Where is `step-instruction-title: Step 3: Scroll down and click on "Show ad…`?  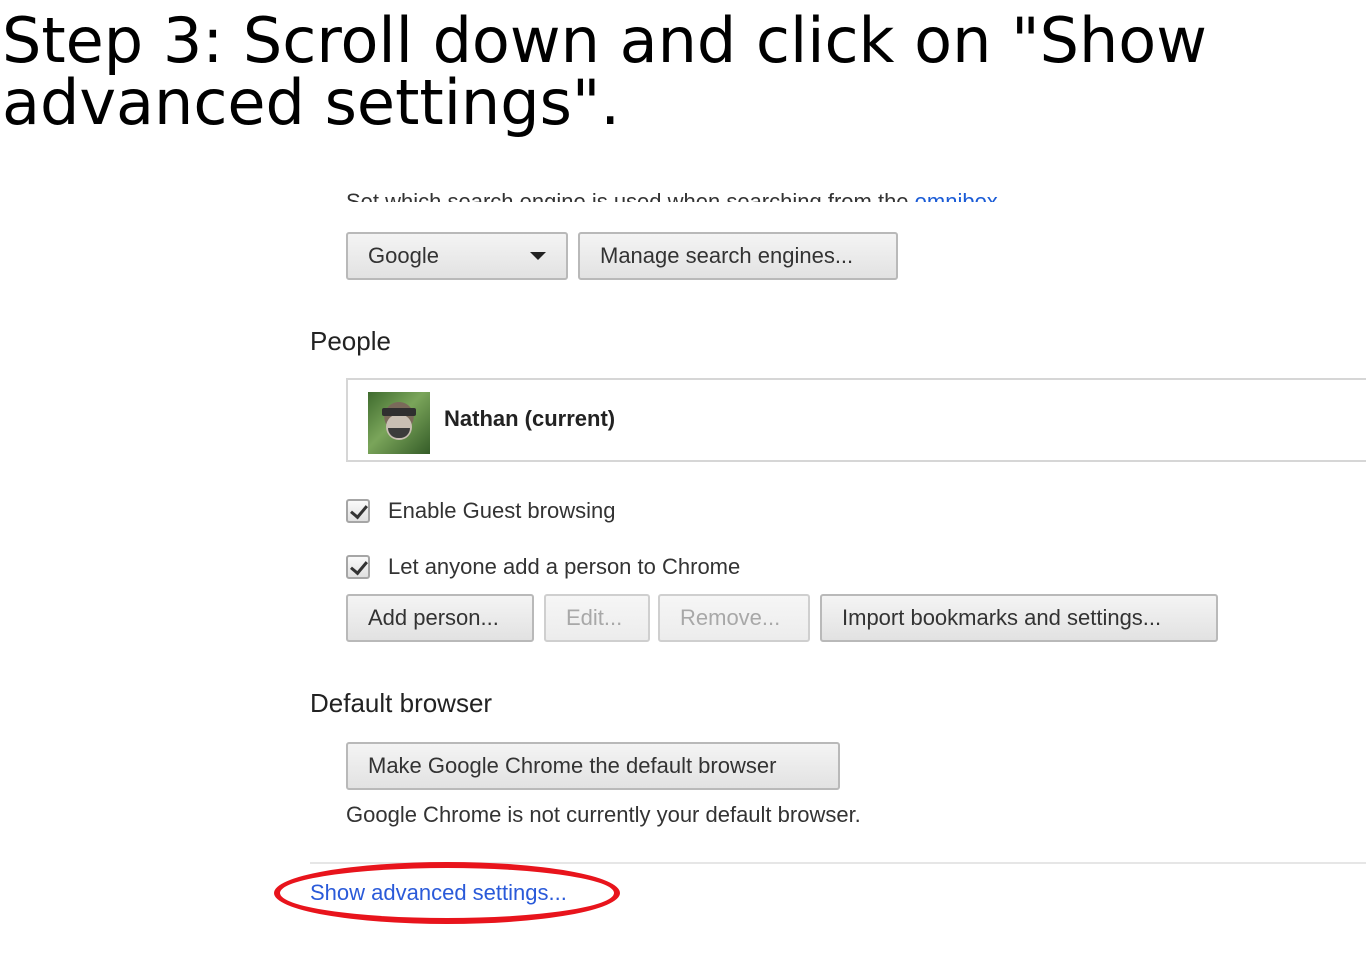 step-instruction-title: Step 3: Scroll down and click on "Show ad… is located at coordinates (604, 72).